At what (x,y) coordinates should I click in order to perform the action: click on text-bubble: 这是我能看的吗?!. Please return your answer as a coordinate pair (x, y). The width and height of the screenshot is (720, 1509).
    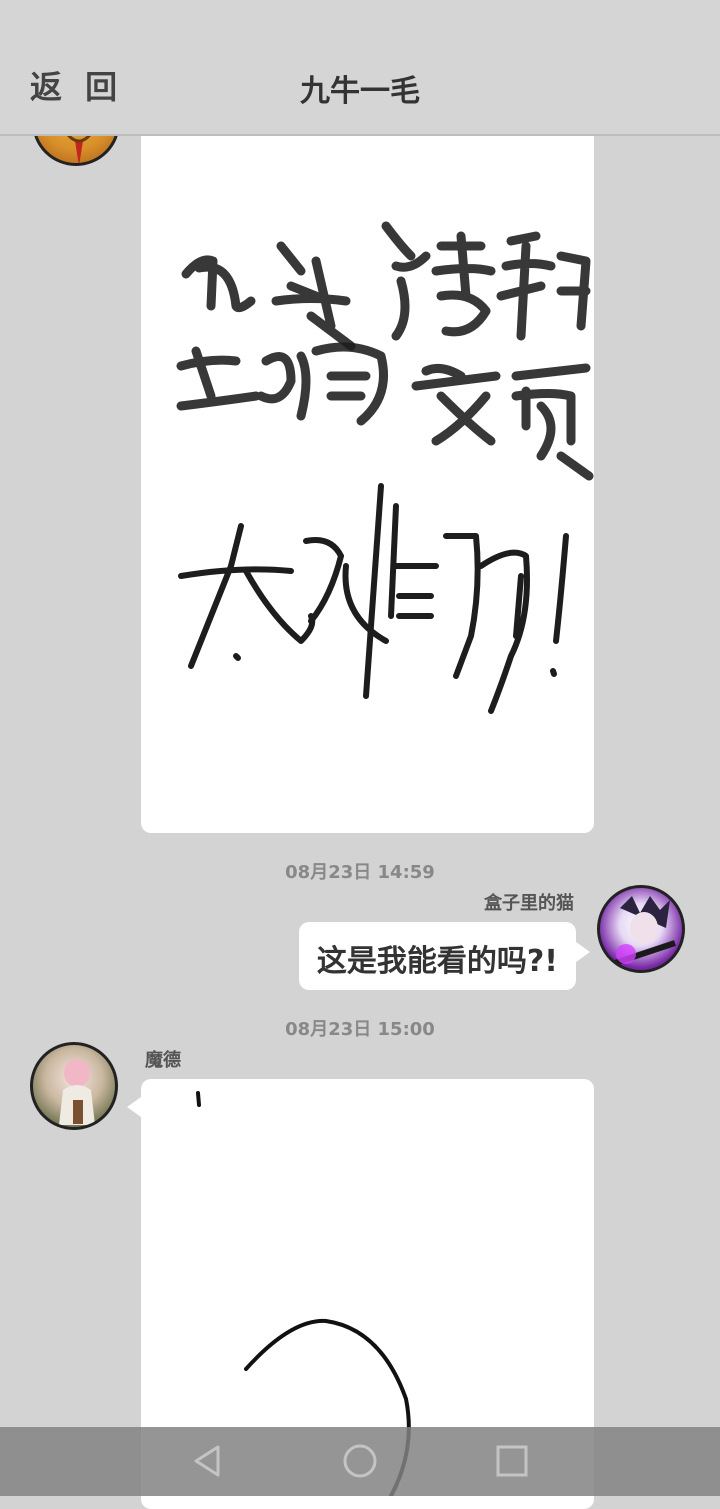
    Looking at the image, I should click on (444, 956).